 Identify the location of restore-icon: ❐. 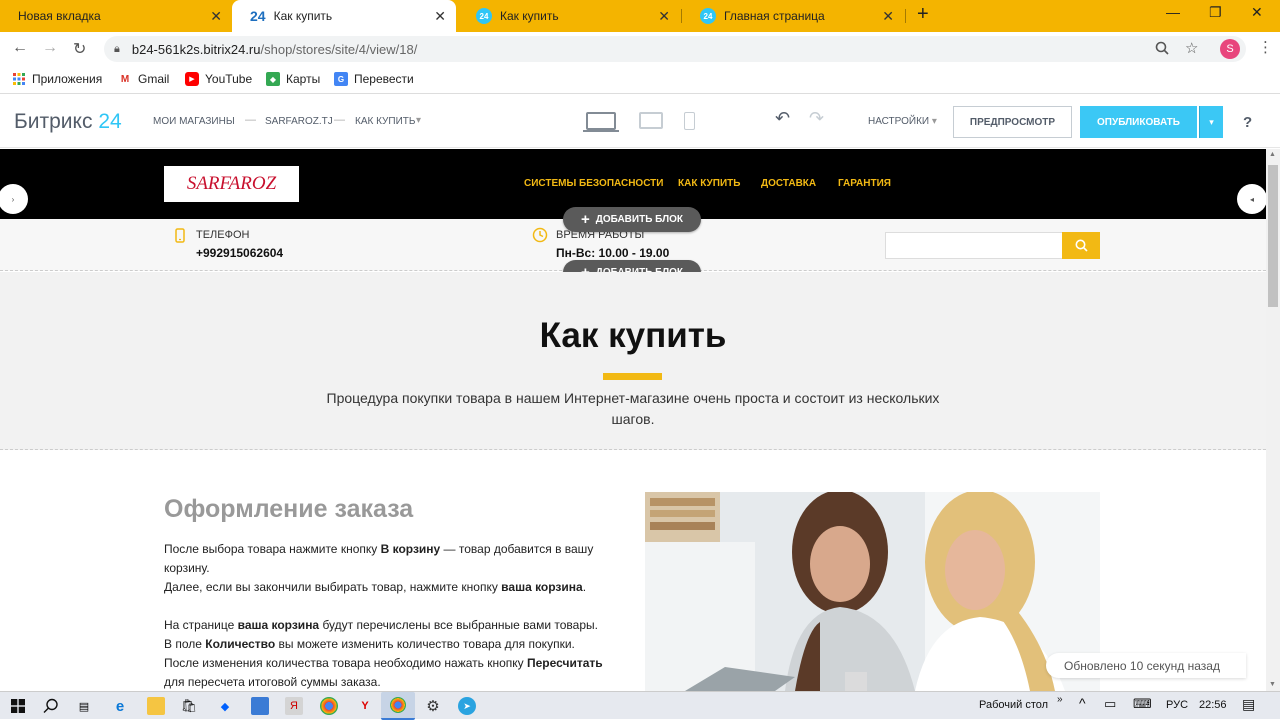
(1215, 12).